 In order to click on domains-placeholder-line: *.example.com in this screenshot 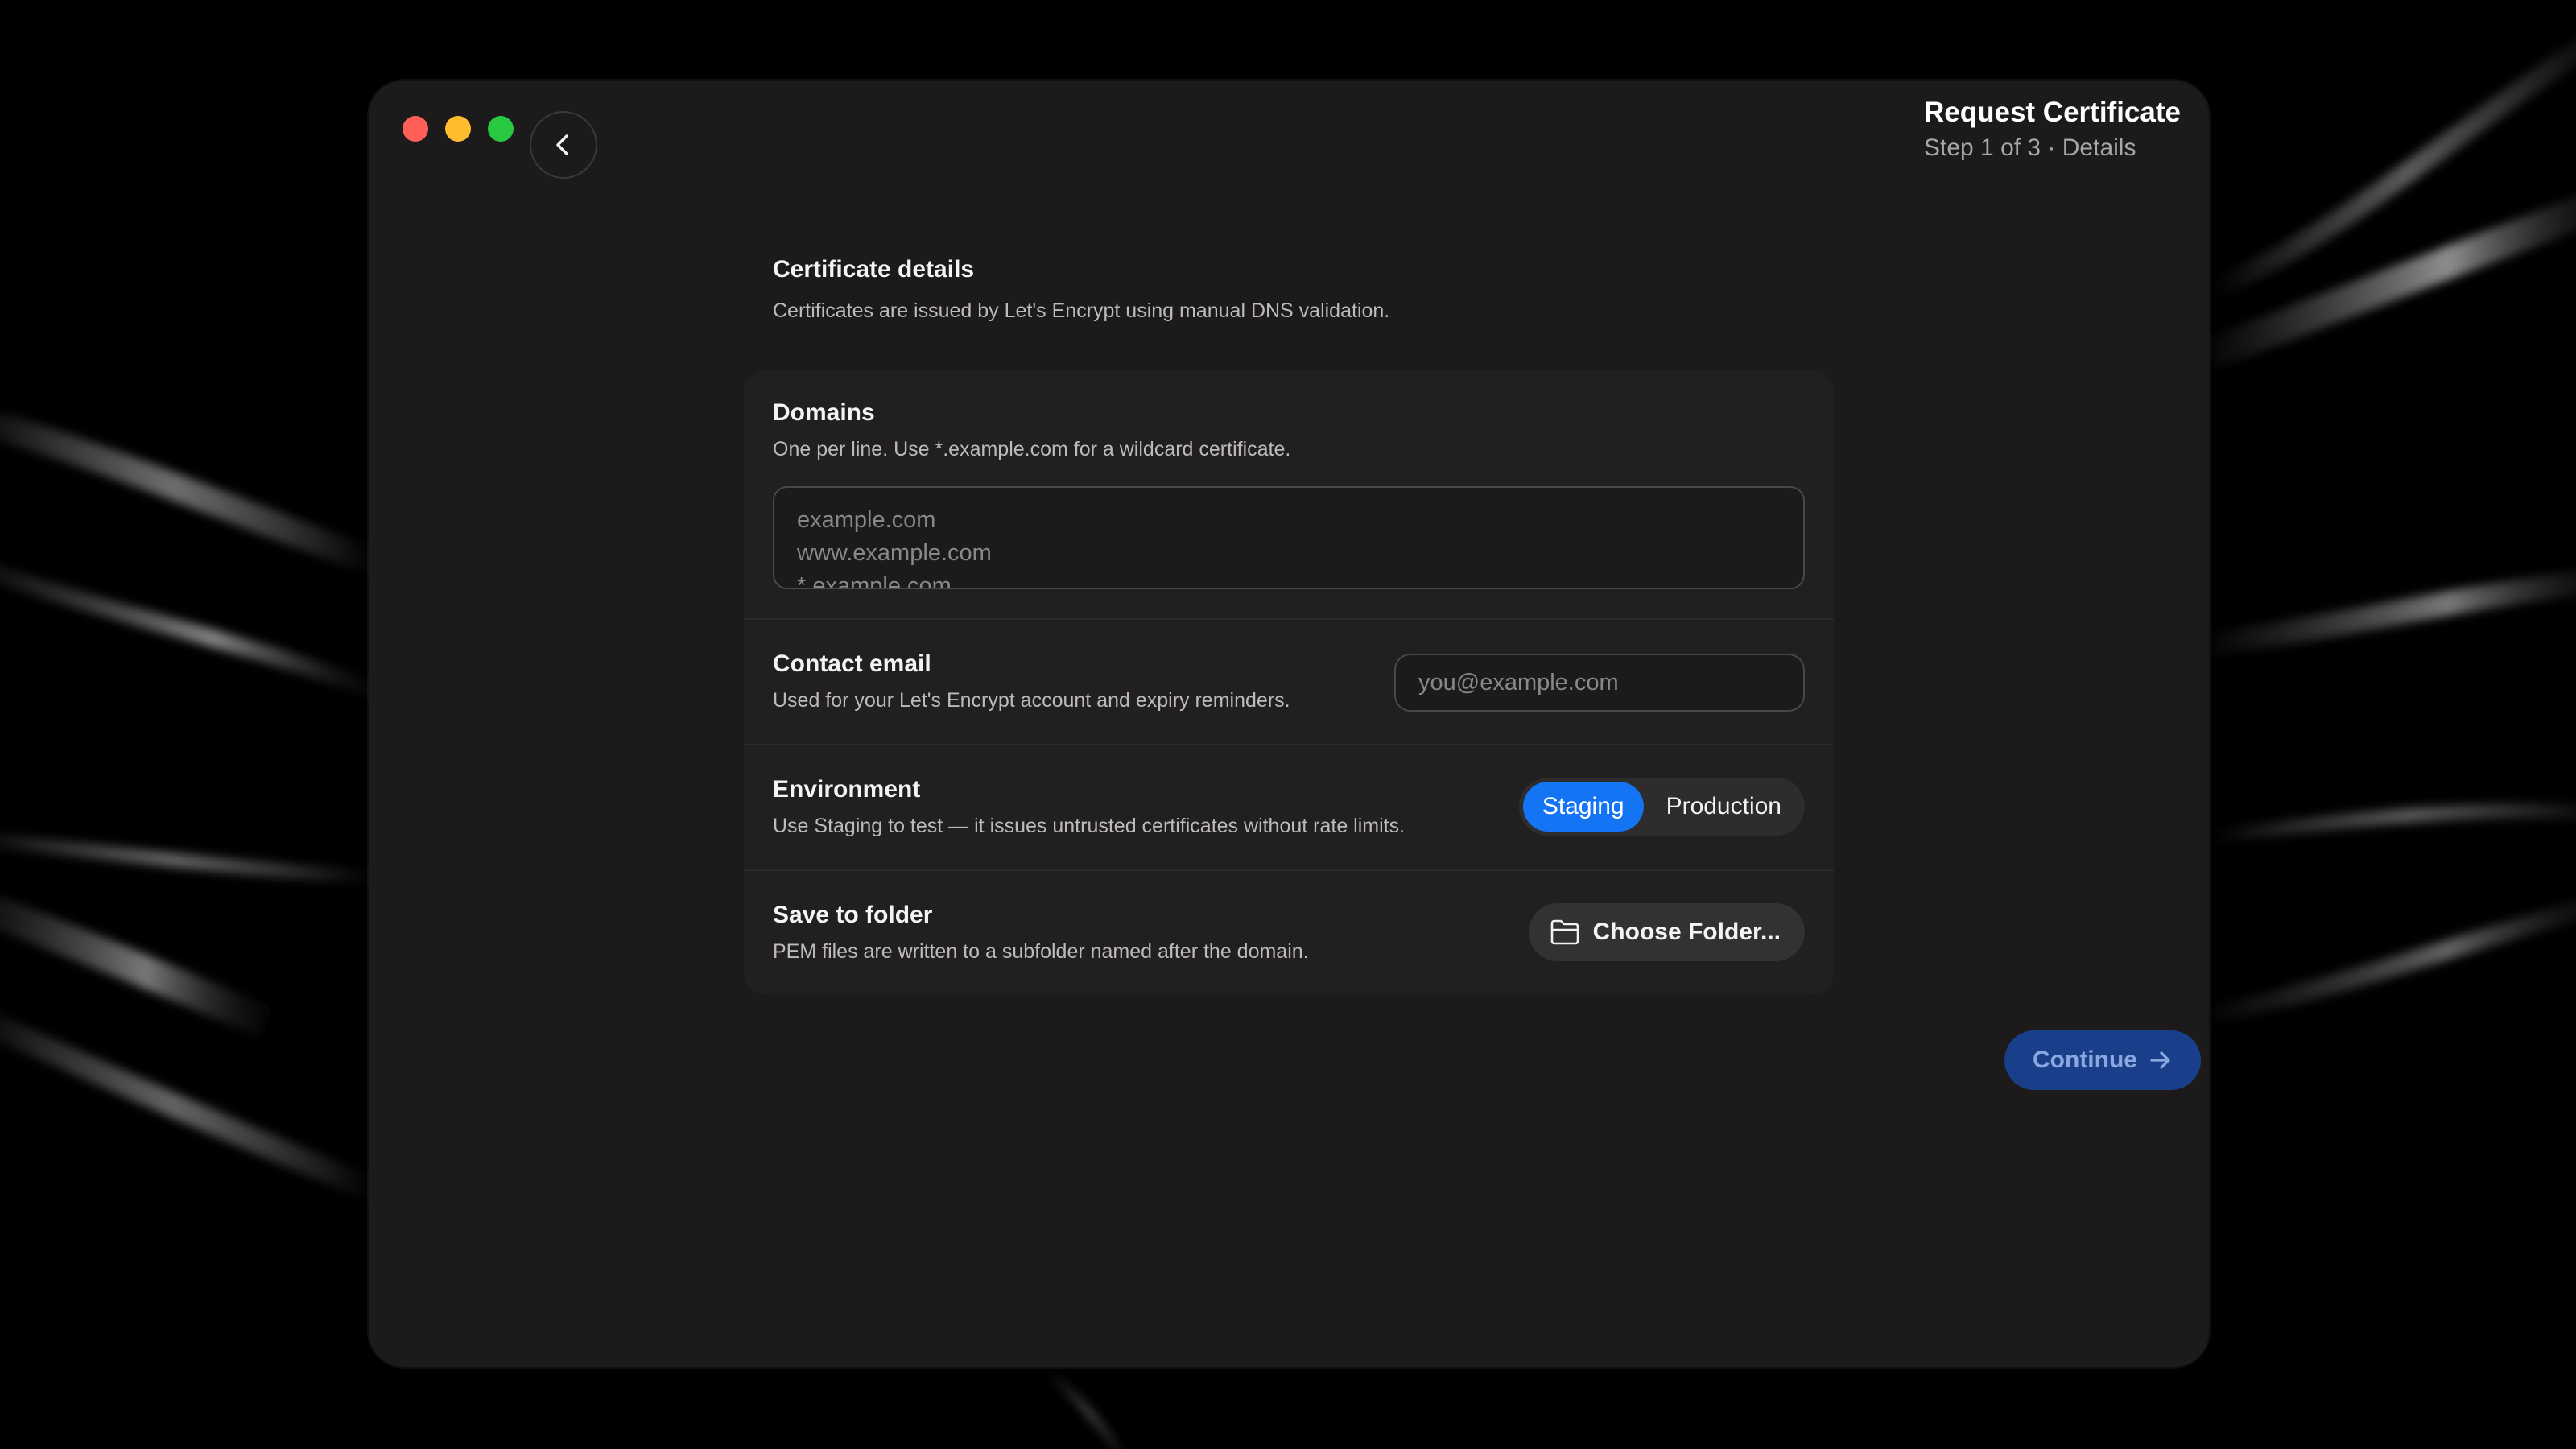, I will do `click(874, 581)`.